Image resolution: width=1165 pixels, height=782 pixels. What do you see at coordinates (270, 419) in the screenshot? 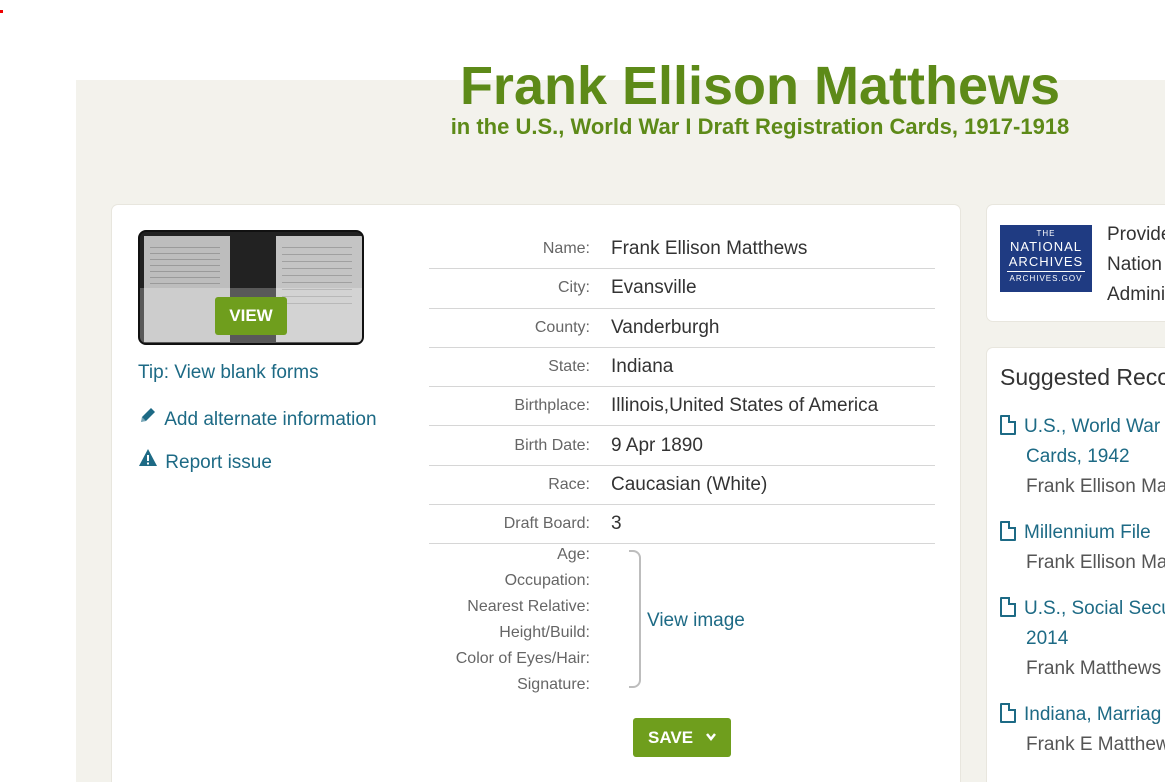
I see `add-alternate-info-label: Add alternate information` at bounding box center [270, 419].